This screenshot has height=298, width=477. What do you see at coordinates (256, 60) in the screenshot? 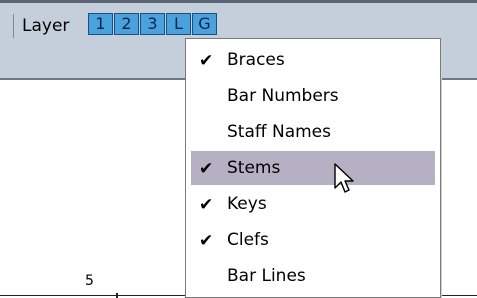
I see `menu-item-label: Braces` at bounding box center [256, 60].